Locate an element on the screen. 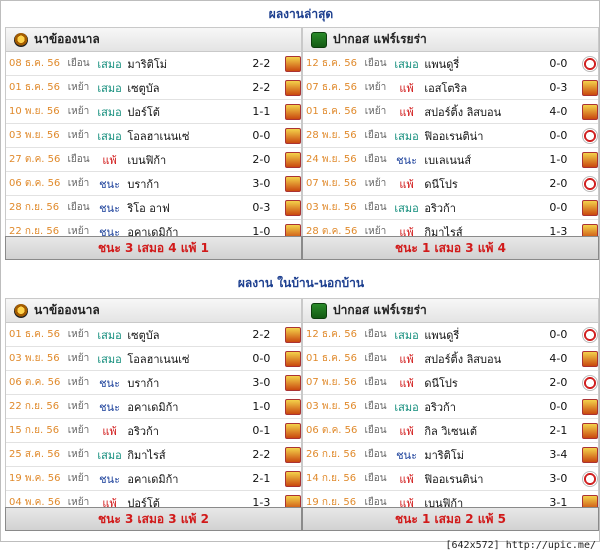  match-date: 10 พ.ย. 56 is located at coordinates (34, 111).